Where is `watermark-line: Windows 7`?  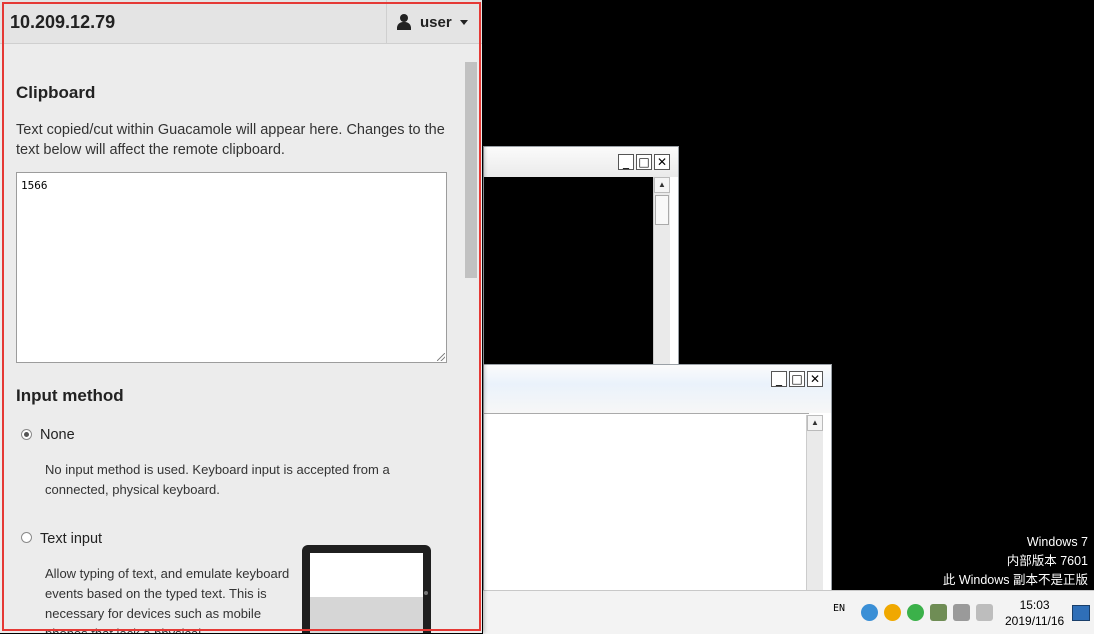 watermark-line: Windows 7 is located at coordinates (1057, 542).